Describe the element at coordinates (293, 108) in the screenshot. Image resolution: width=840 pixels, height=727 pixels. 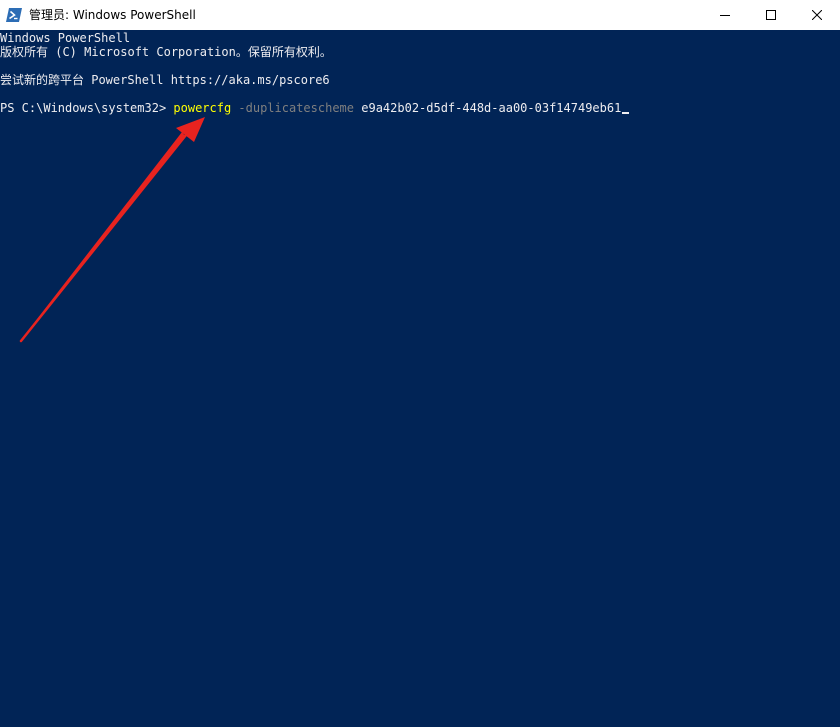
I see `command-parameter: -duplicatescheme` at that location.